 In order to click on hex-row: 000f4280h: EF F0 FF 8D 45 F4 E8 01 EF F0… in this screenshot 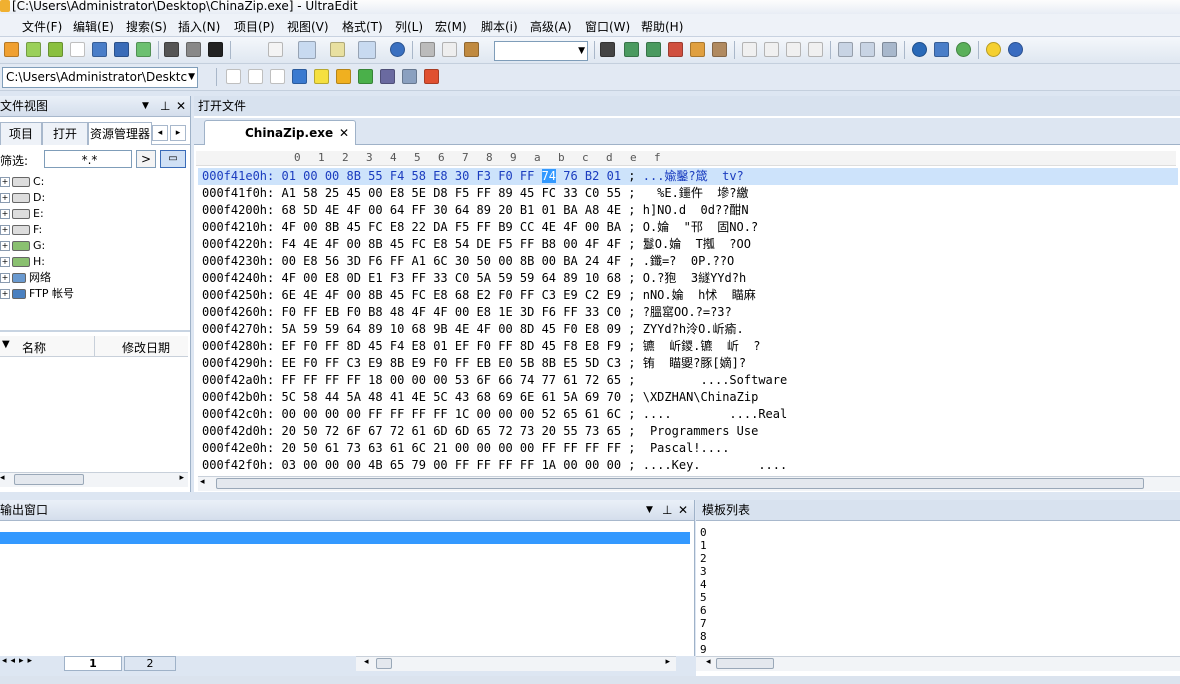, I will do `click(652, 346)`.